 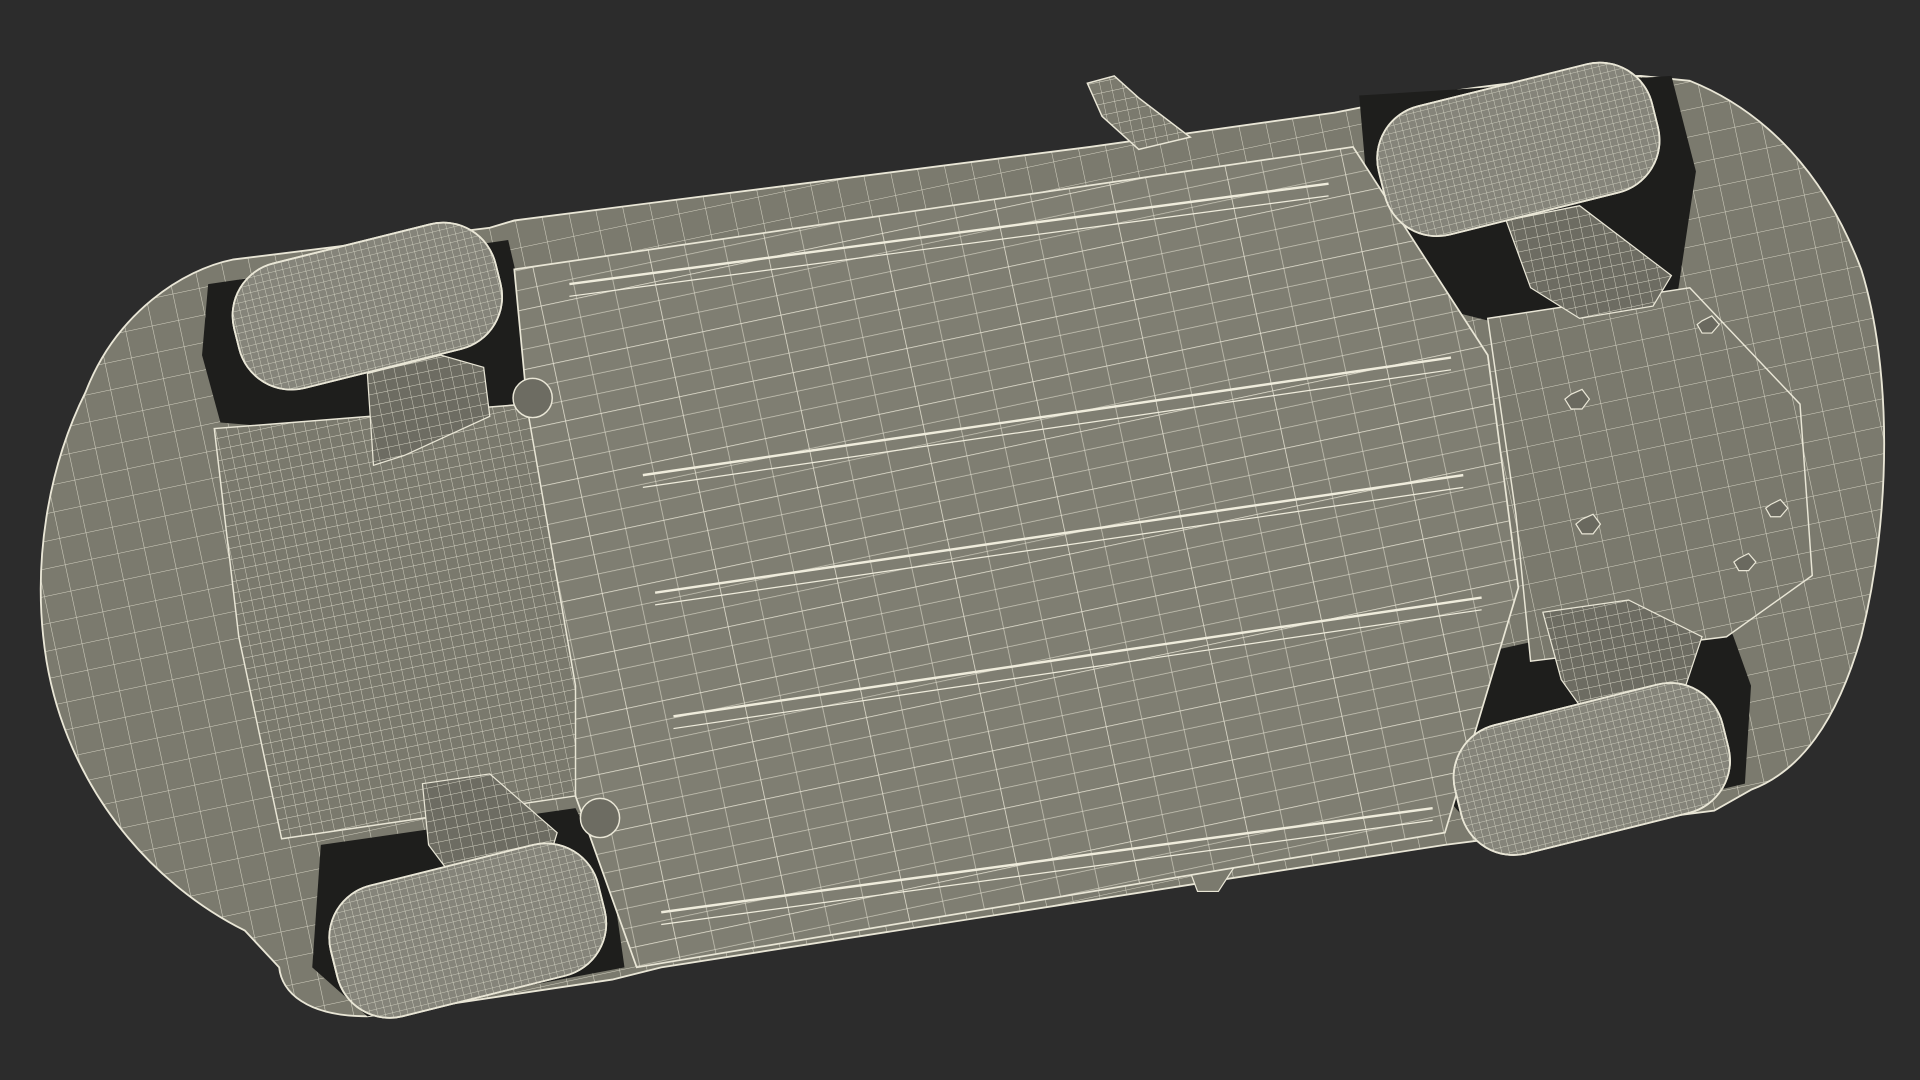 I want to click on rear-subframe, so click(x=395, y=621).